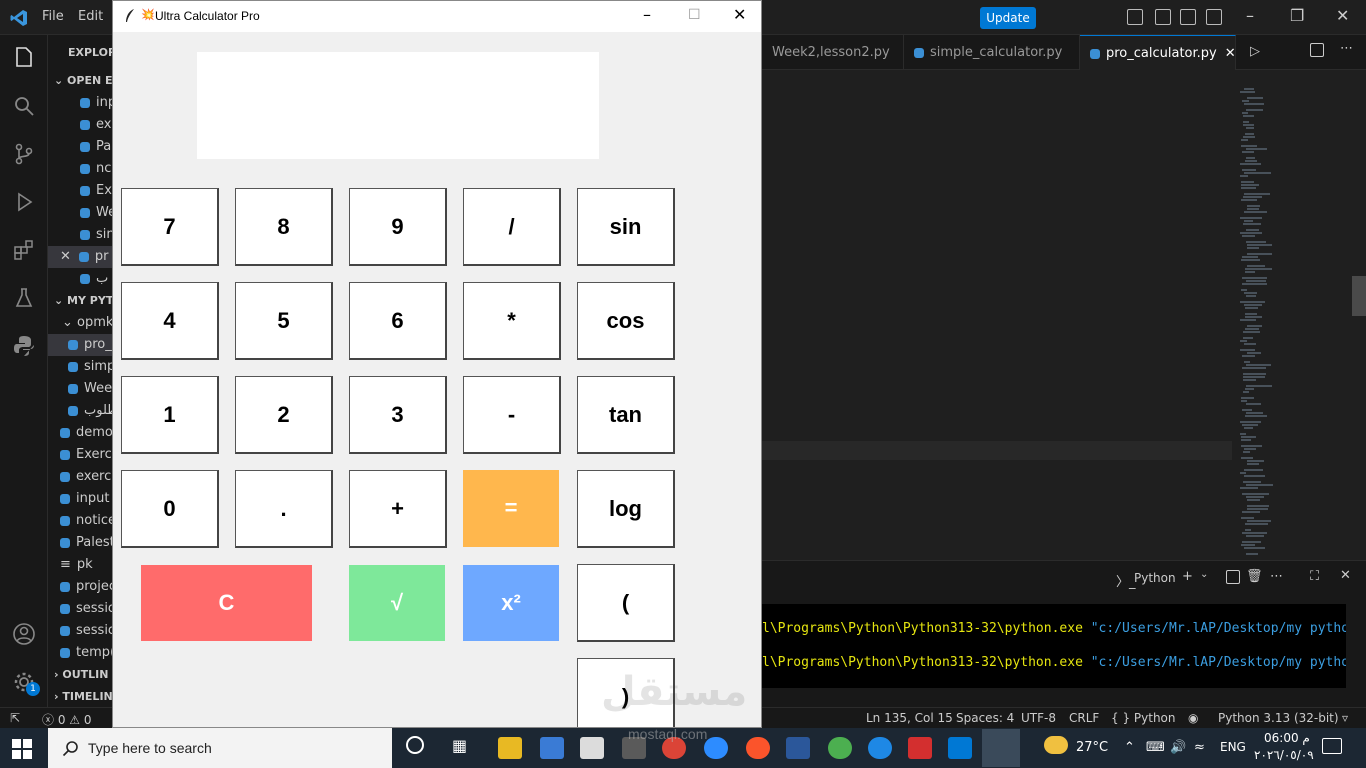 Image resolution: width=1366 pixels, height=768 pixels. I want to click on open-editor-item: We, so click(96, 213).